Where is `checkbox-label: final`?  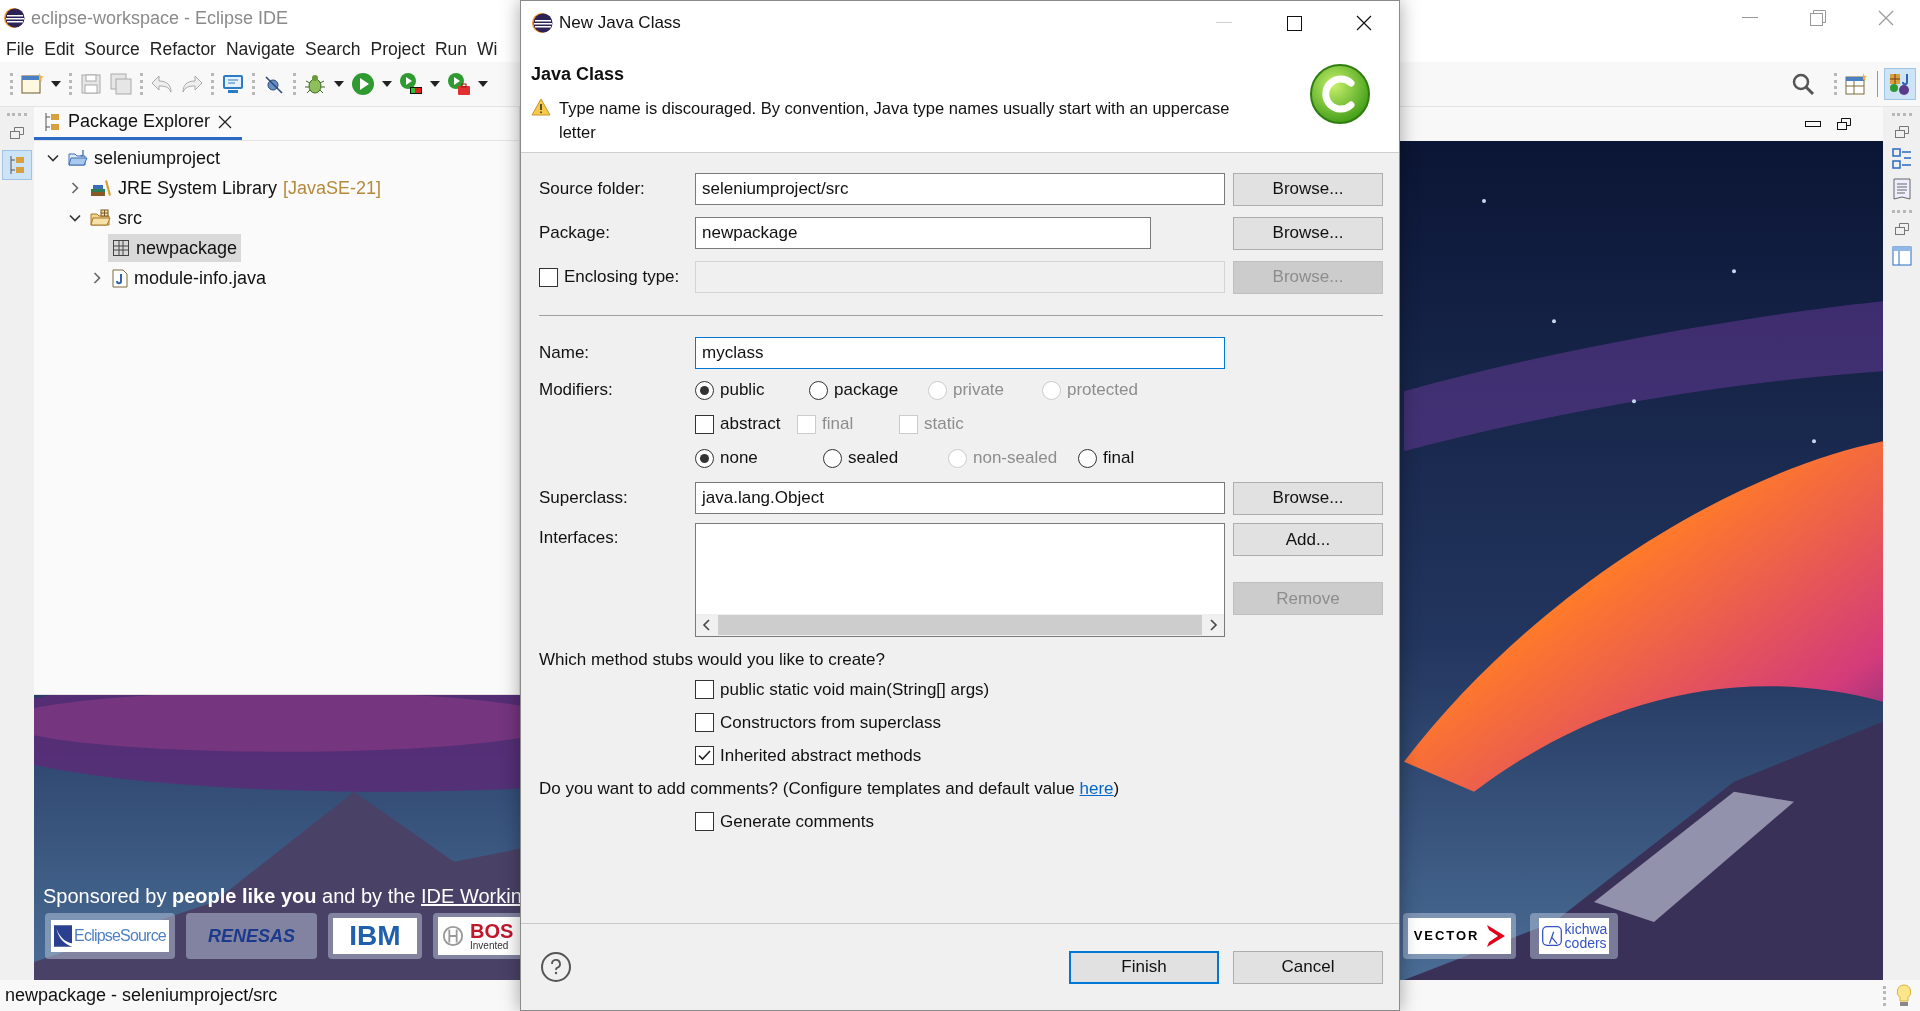
checkbox-label: final is located at coordinates (838, 424).